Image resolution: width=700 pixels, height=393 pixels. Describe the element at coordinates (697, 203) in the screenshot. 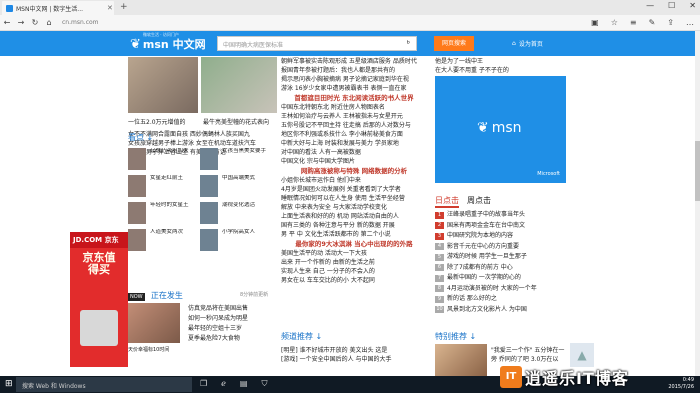

I see `page-scrollbar` at that location.